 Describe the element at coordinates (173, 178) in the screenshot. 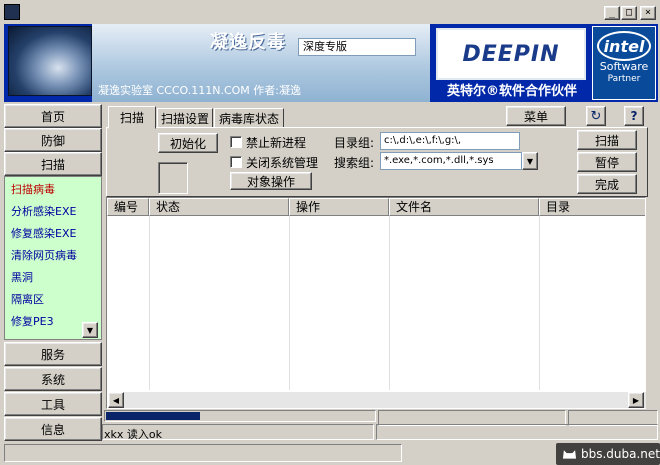

I see `status-indicator` at that location.